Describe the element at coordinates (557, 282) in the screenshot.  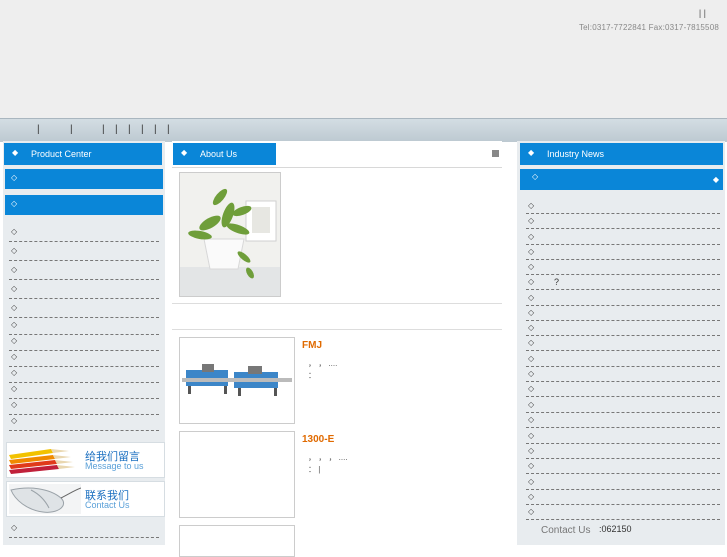
I see `news-item-text: ?` at that location.